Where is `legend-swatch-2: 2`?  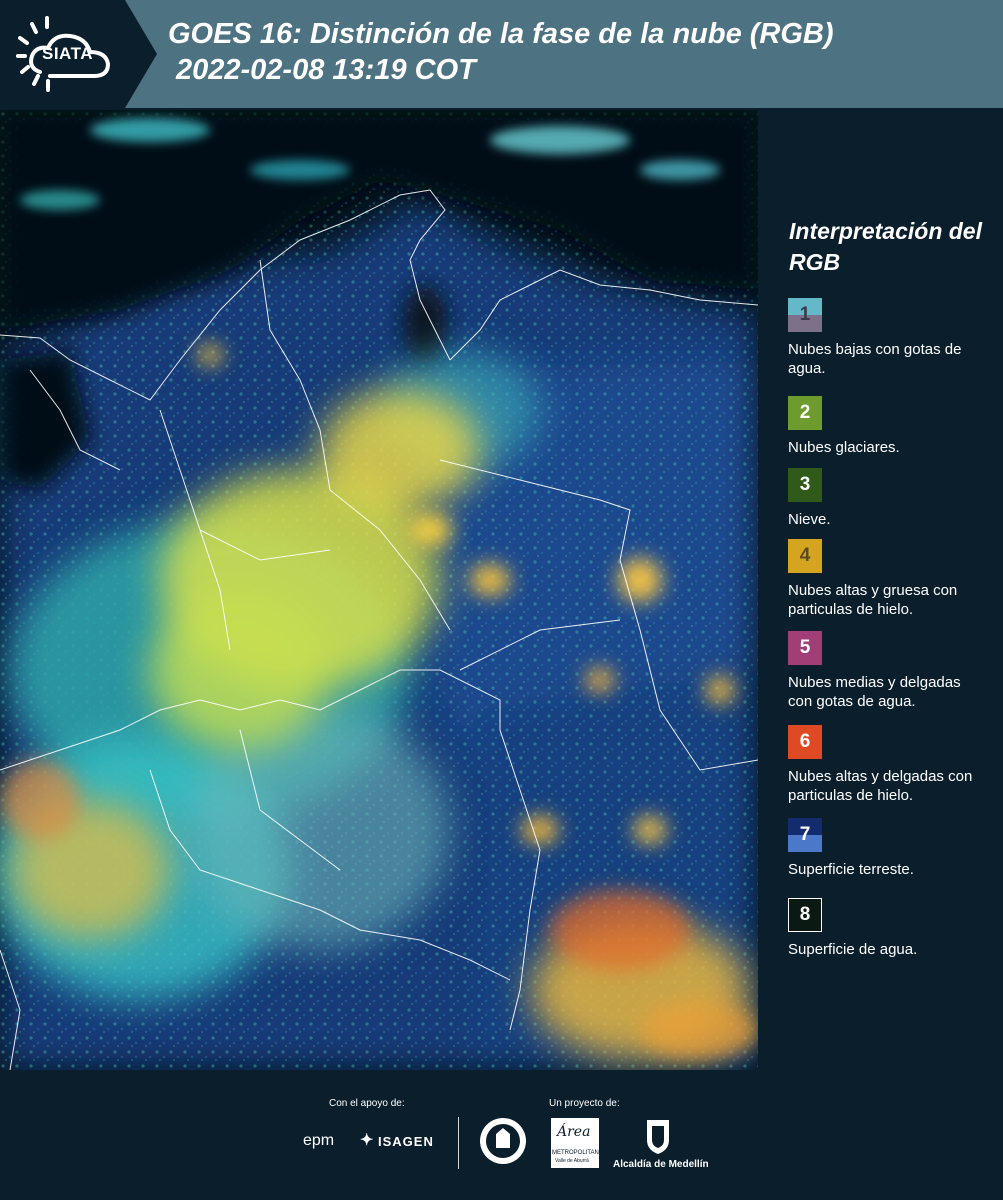 legend-swatch-2: 2 is located at coordinates (805, 413).